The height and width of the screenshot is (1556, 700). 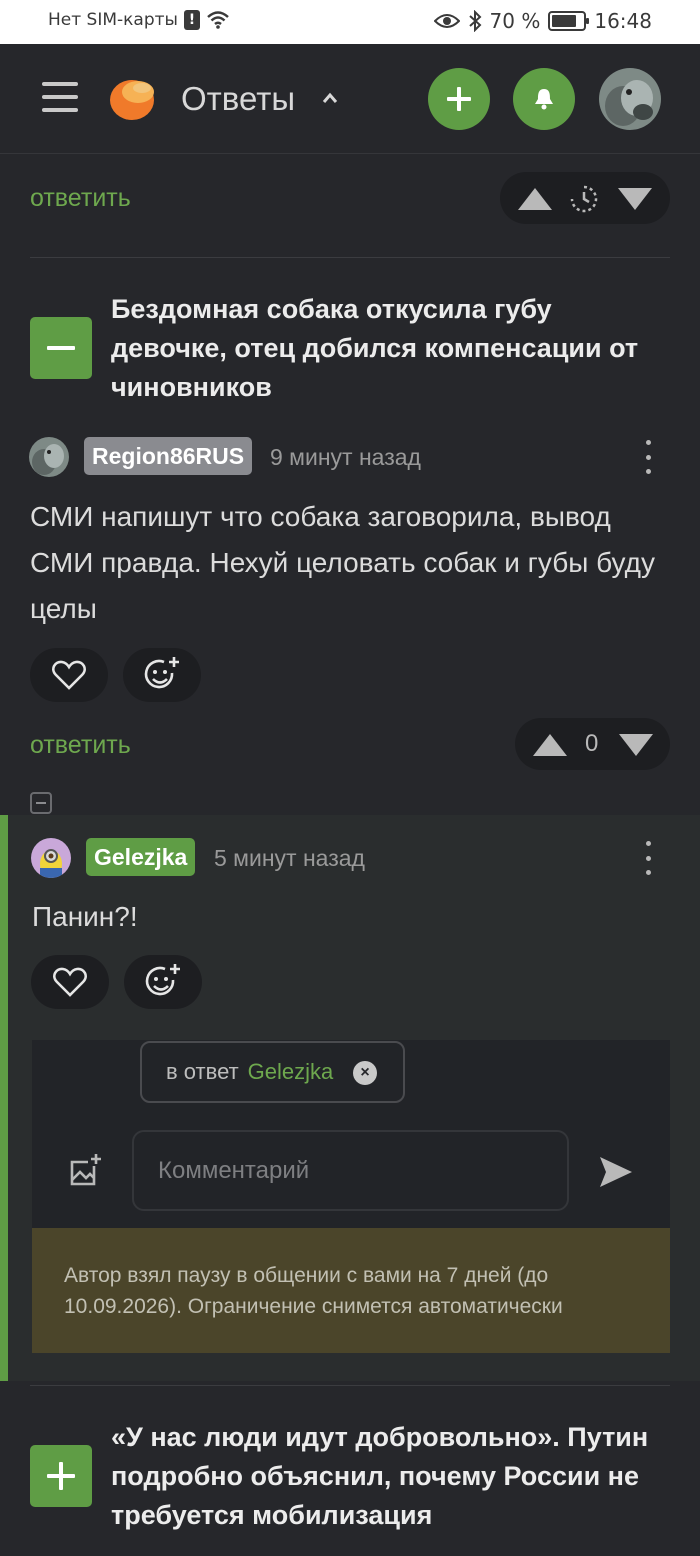 What do you see at coordinates (350, 22) in the screenshot?
I see `status-bar: Нет SIM-карты ! 70 % 16:48` at bounding box center [350, 22].